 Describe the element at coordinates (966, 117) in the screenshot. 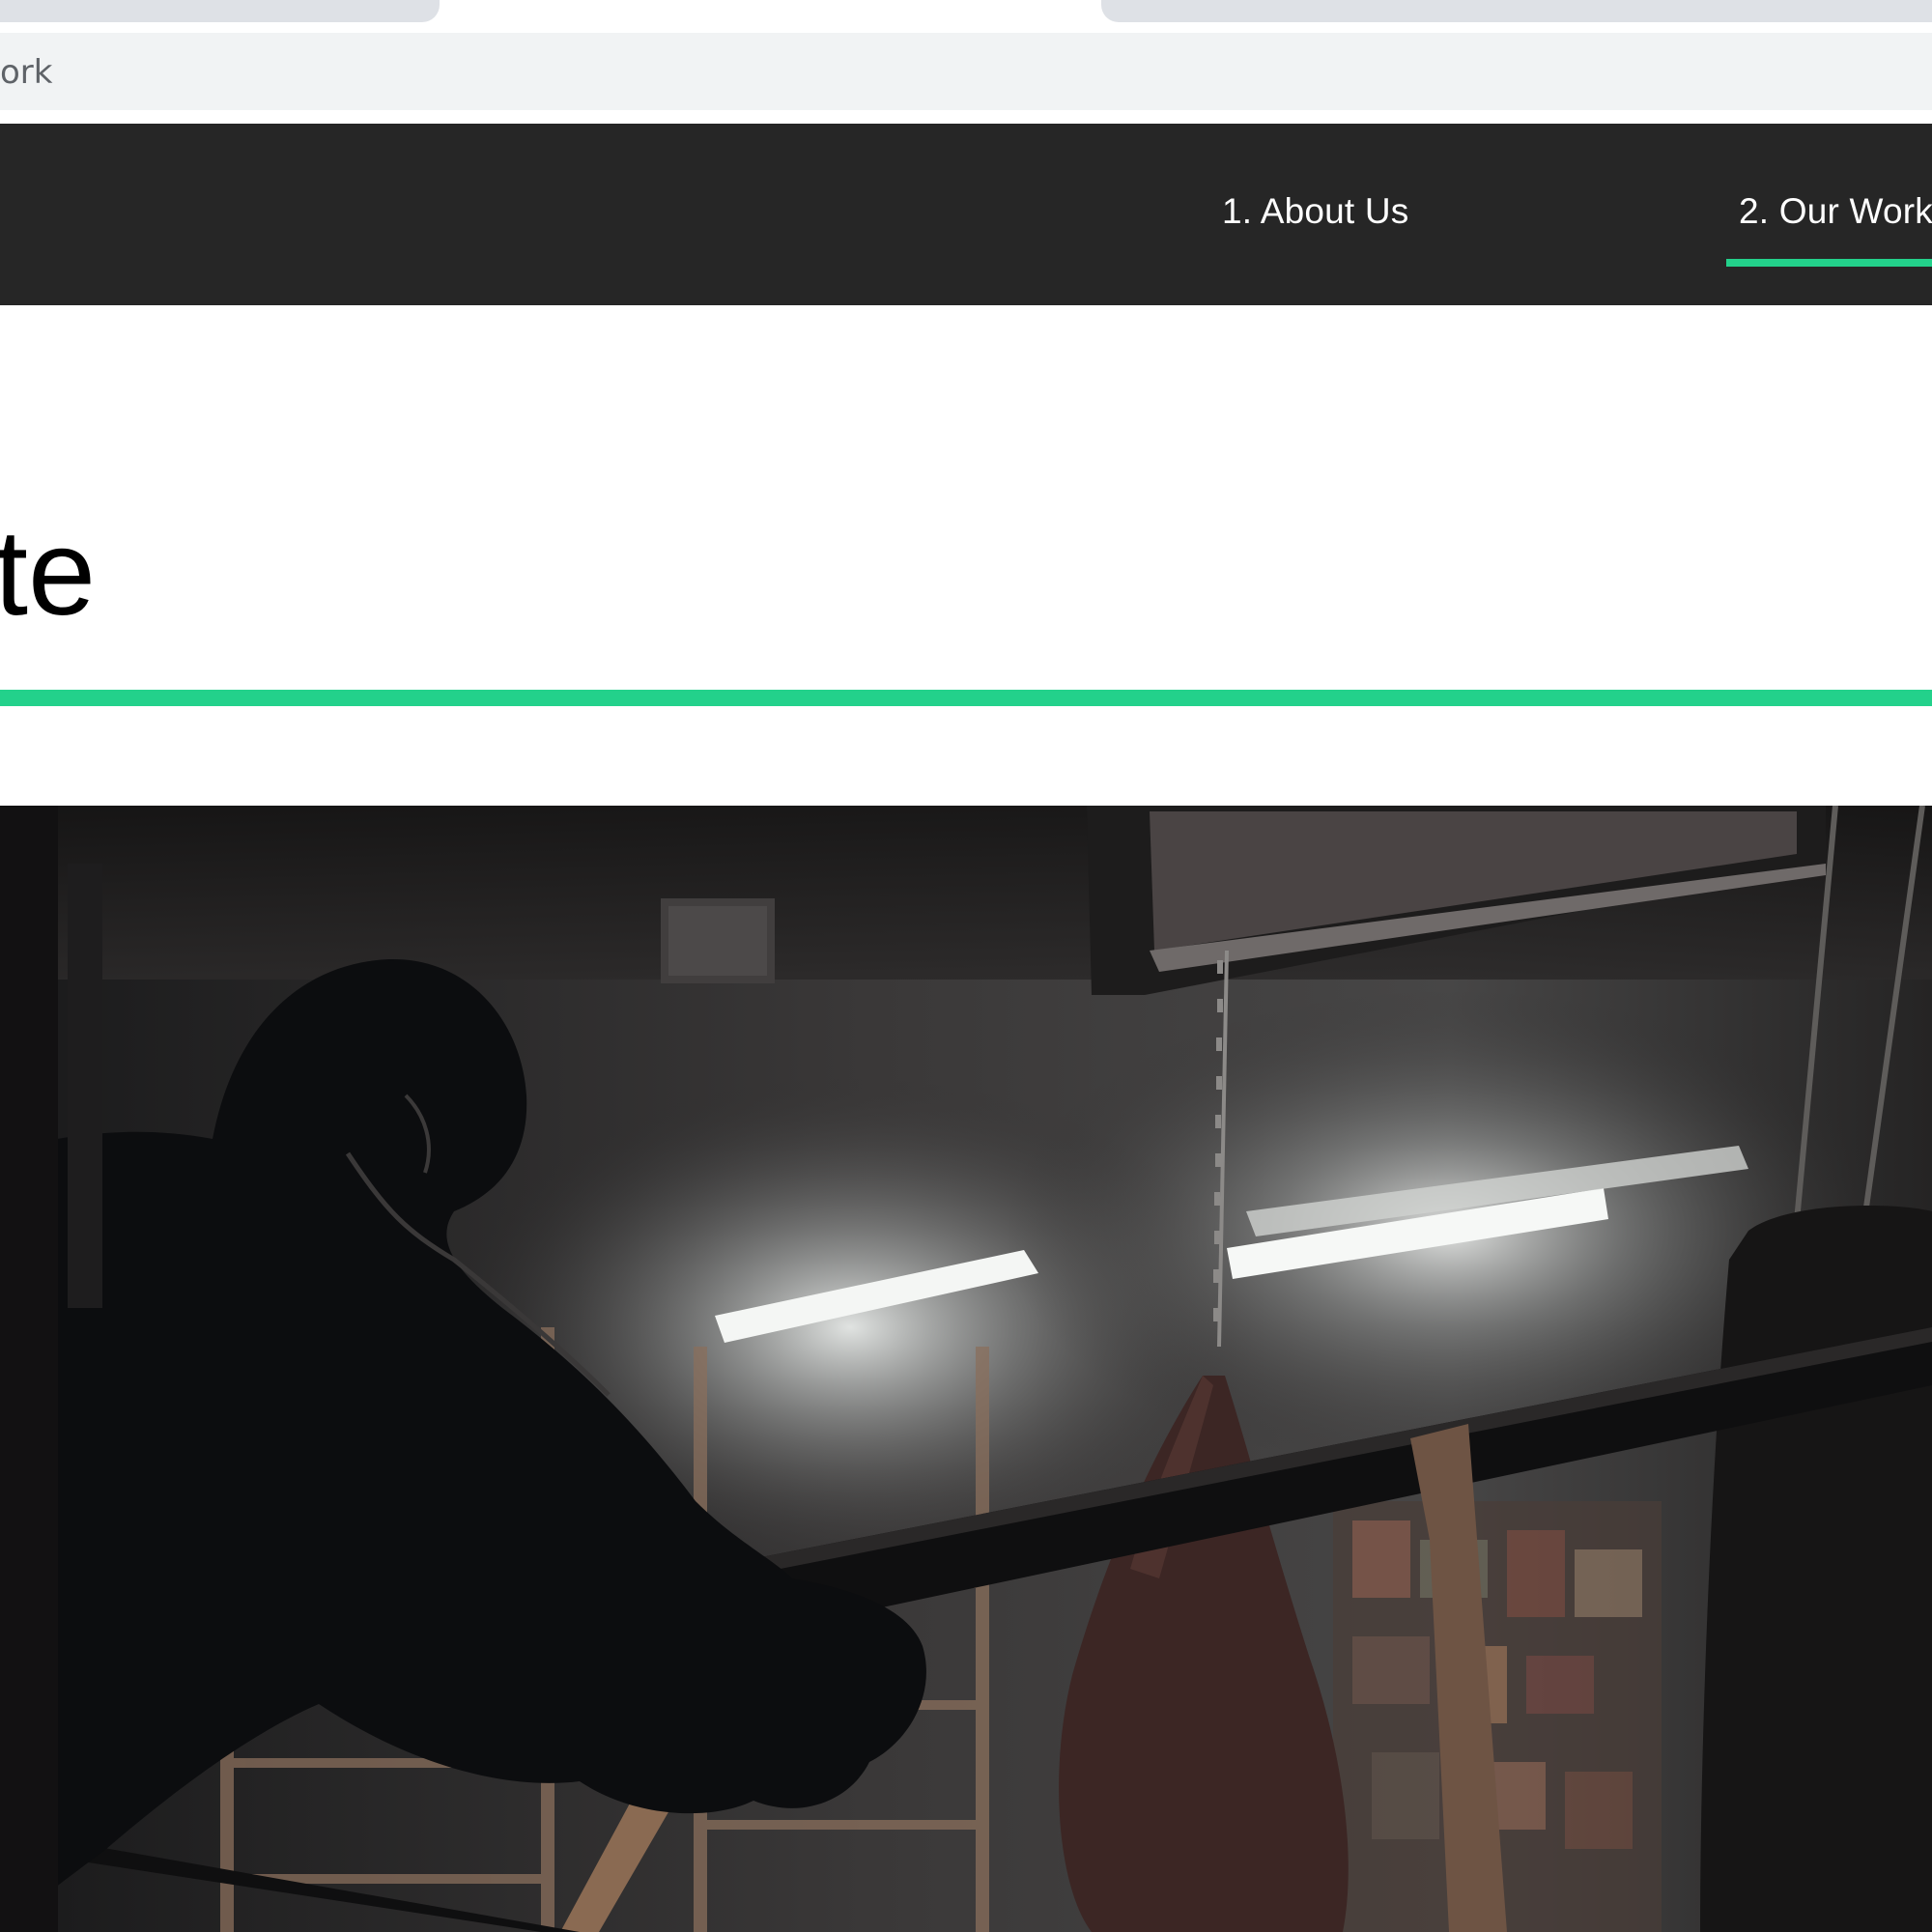

I see `toolbar-divider` at that location.